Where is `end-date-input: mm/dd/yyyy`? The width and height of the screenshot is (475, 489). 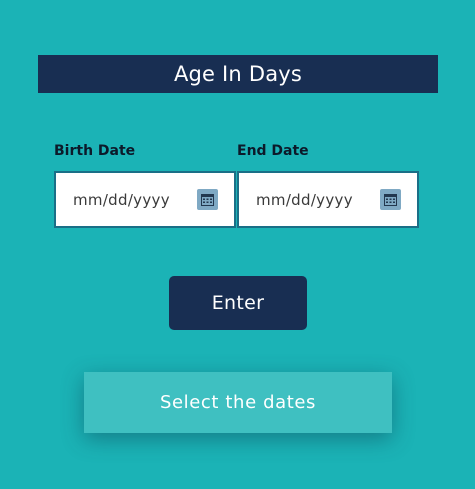
end-date-input: mm/dd/yyyy is located at coordinates (328, 199).